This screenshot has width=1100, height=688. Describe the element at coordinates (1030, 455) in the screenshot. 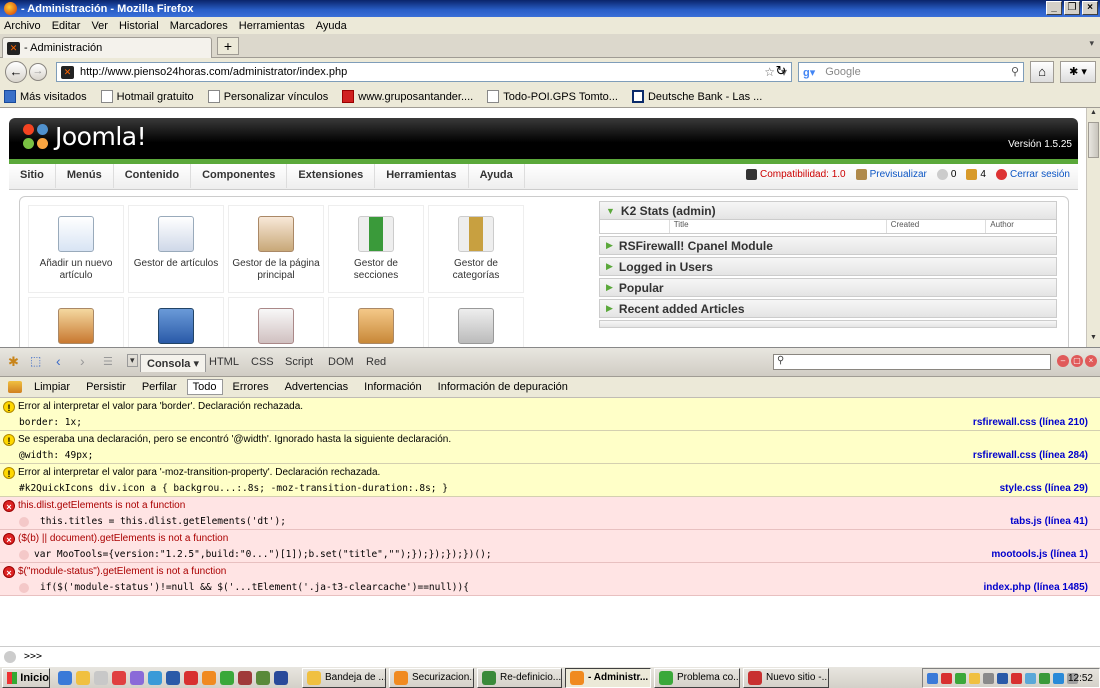

I see `entry-source-link: rsfirewall.css (línea 284)` at that location.